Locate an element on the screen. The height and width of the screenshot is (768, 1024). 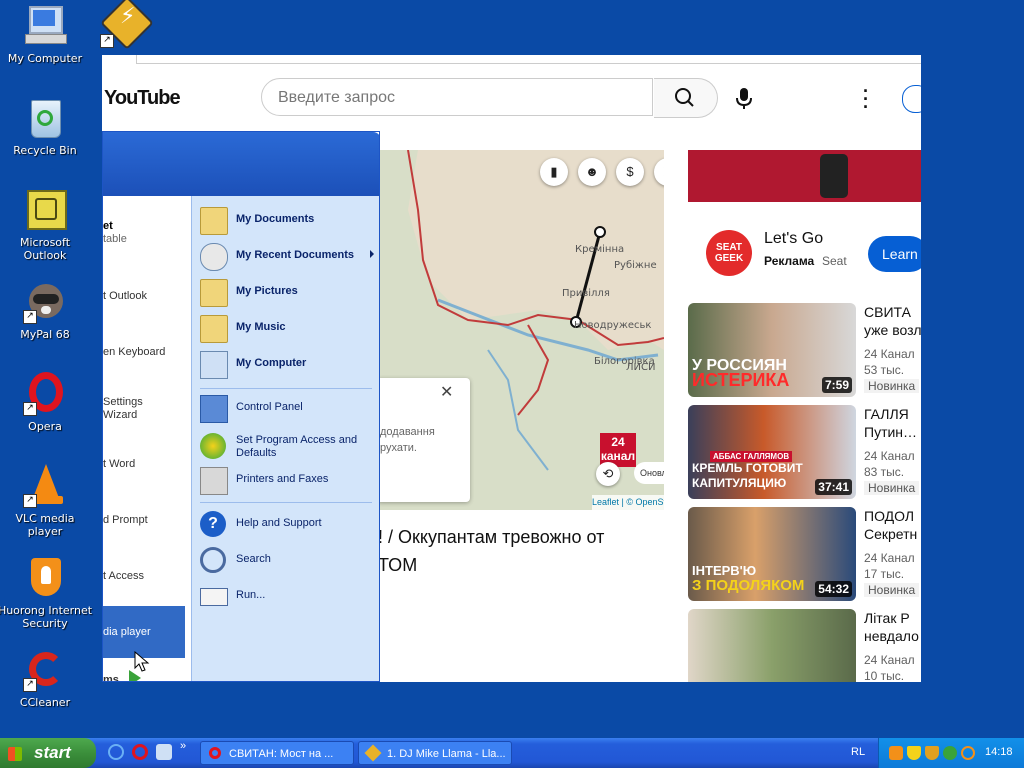
run-icon is located at coordinates (214, 597).